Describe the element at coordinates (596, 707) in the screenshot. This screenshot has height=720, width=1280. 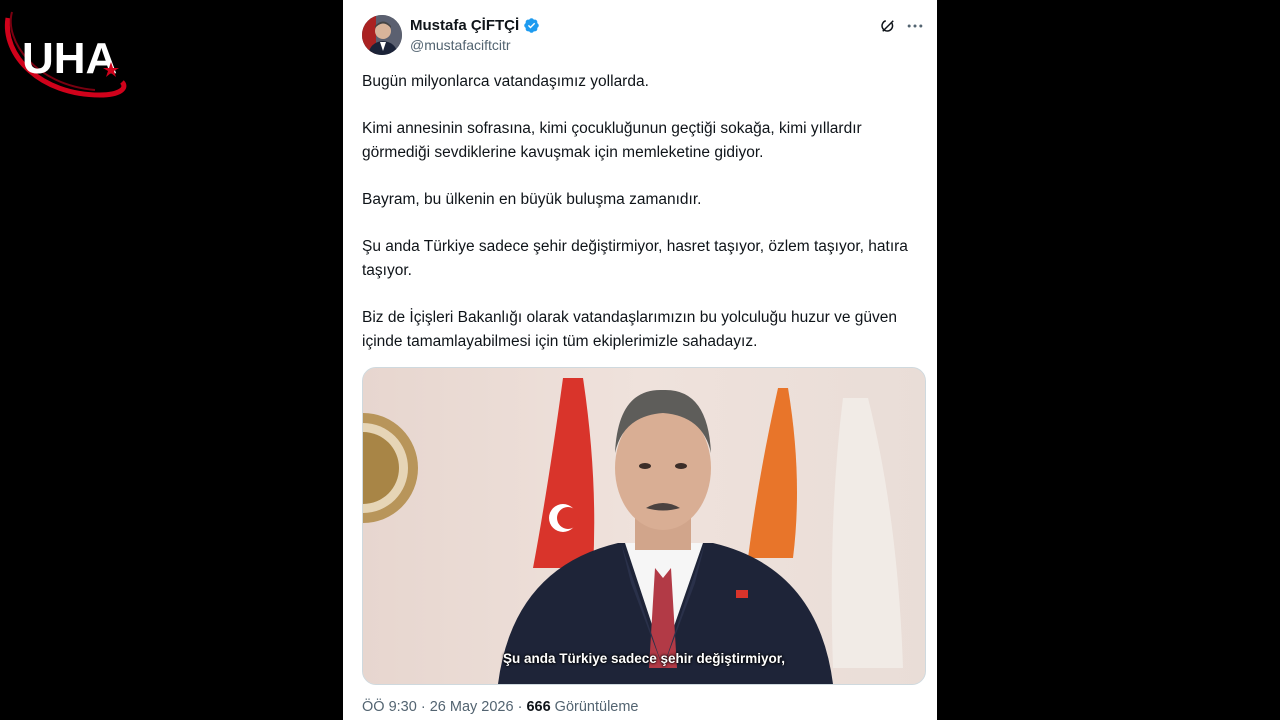
I see `views-label: Görüntüleme` at that location.